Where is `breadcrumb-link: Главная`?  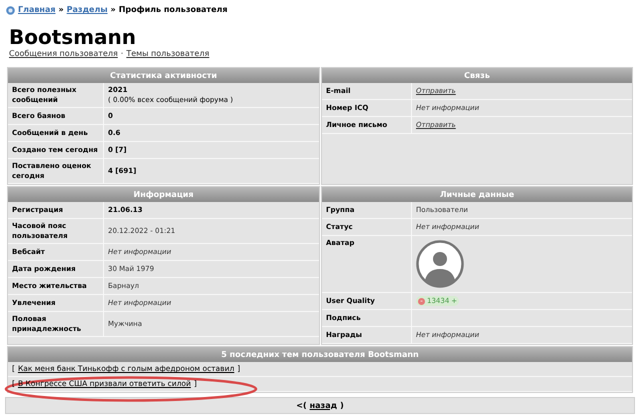
breadcrumb-link: Главная is located at coordinates (37, 10).